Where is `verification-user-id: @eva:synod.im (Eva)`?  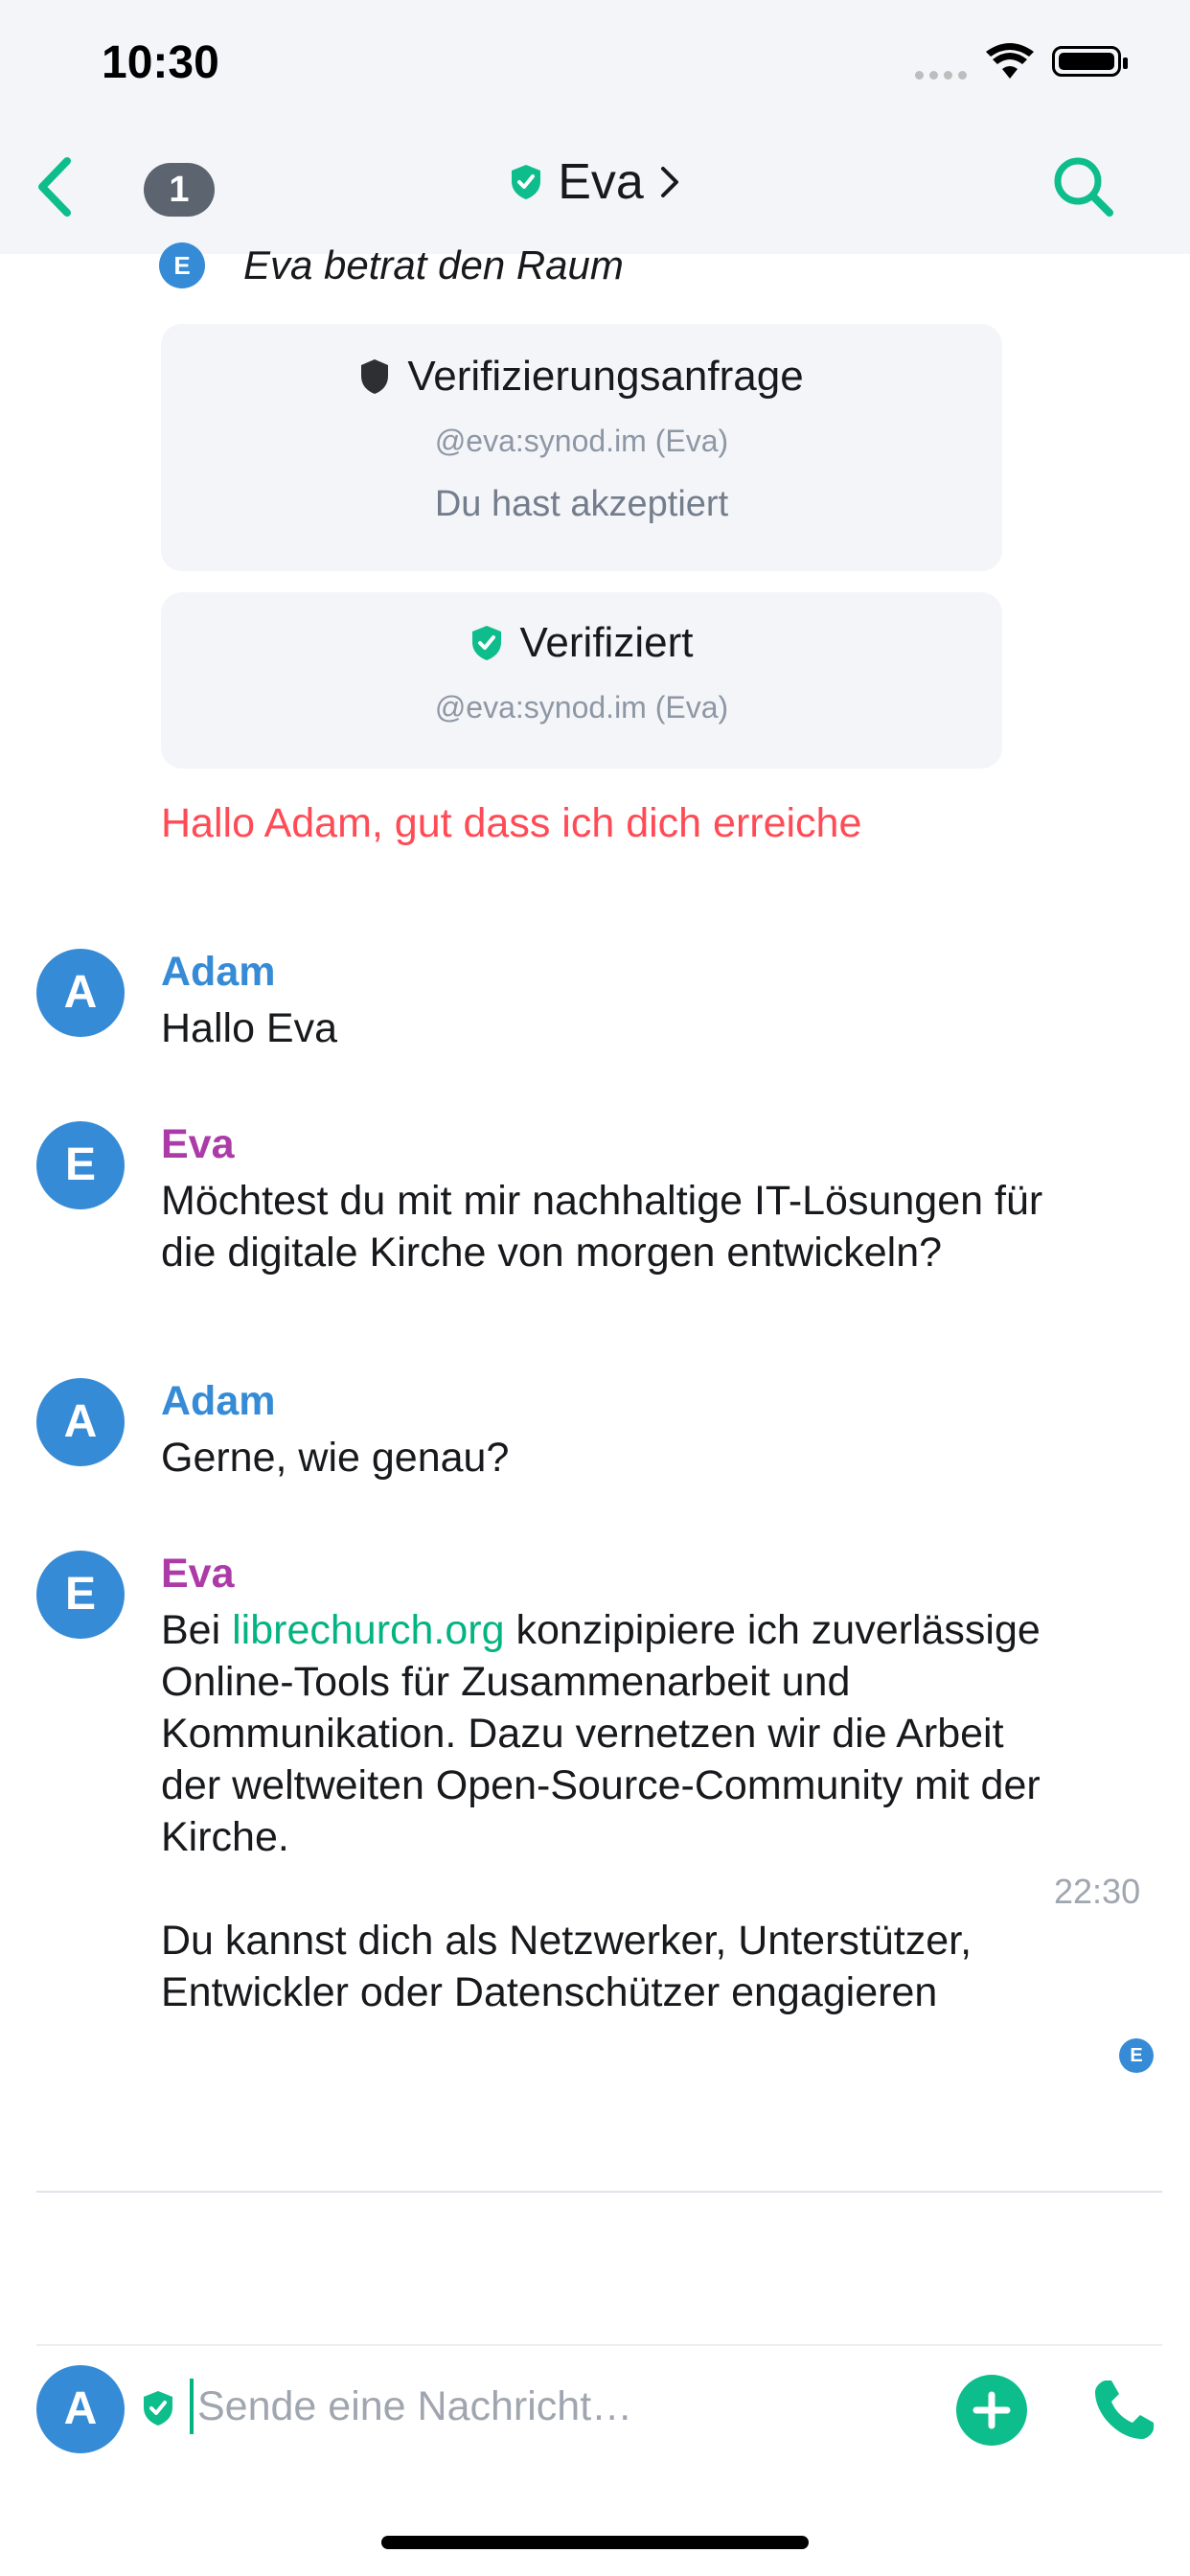
verification-user-id: @eva:synod.im (Eva) is located at coordinates (581, 441).